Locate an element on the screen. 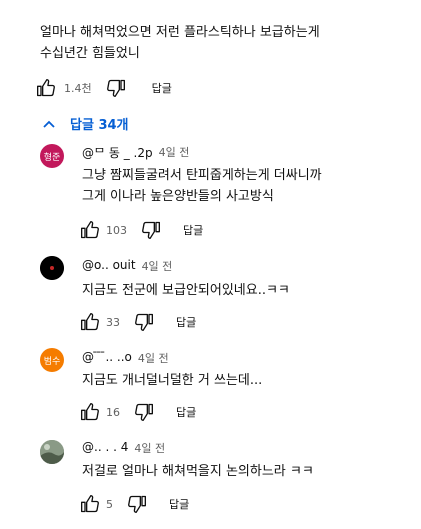  replies-count-label: 답글 34개 is located at coordinates (99, 123).